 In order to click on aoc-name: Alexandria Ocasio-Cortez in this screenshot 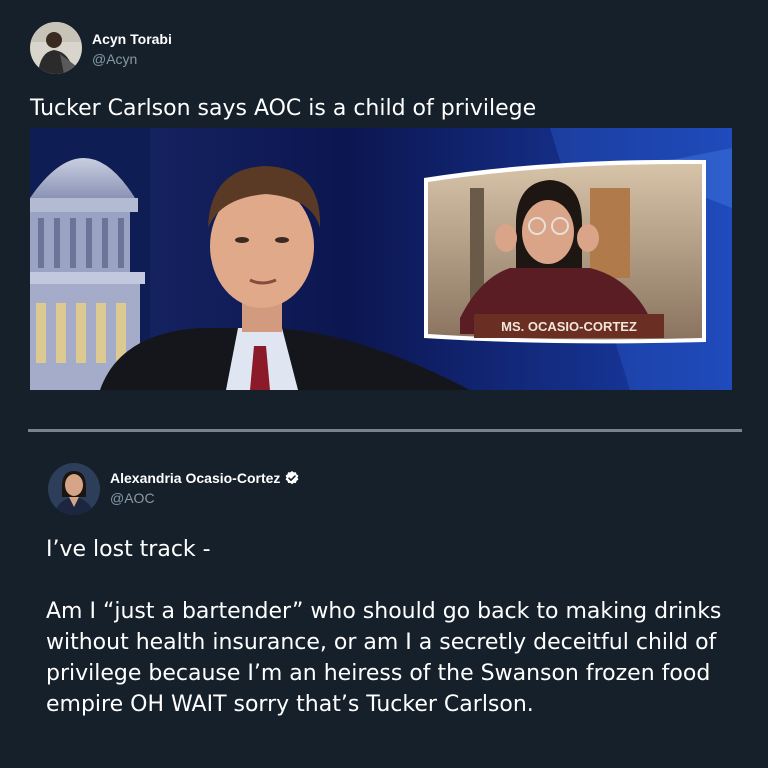, I will do `click(205, 478)`.